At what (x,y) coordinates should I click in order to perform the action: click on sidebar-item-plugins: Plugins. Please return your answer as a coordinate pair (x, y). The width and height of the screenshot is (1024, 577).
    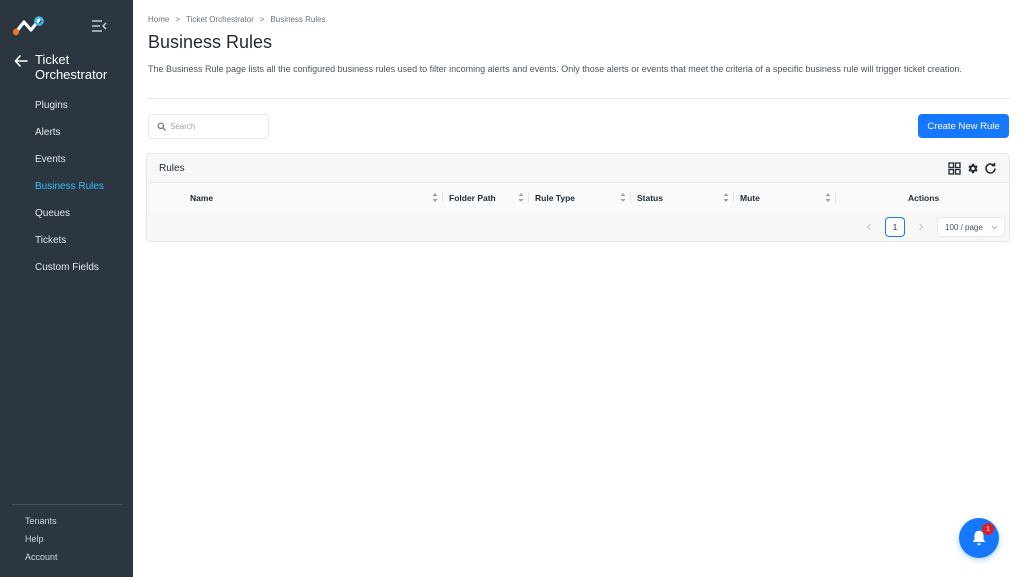
    Looking at the image, I should click on (66, 105).